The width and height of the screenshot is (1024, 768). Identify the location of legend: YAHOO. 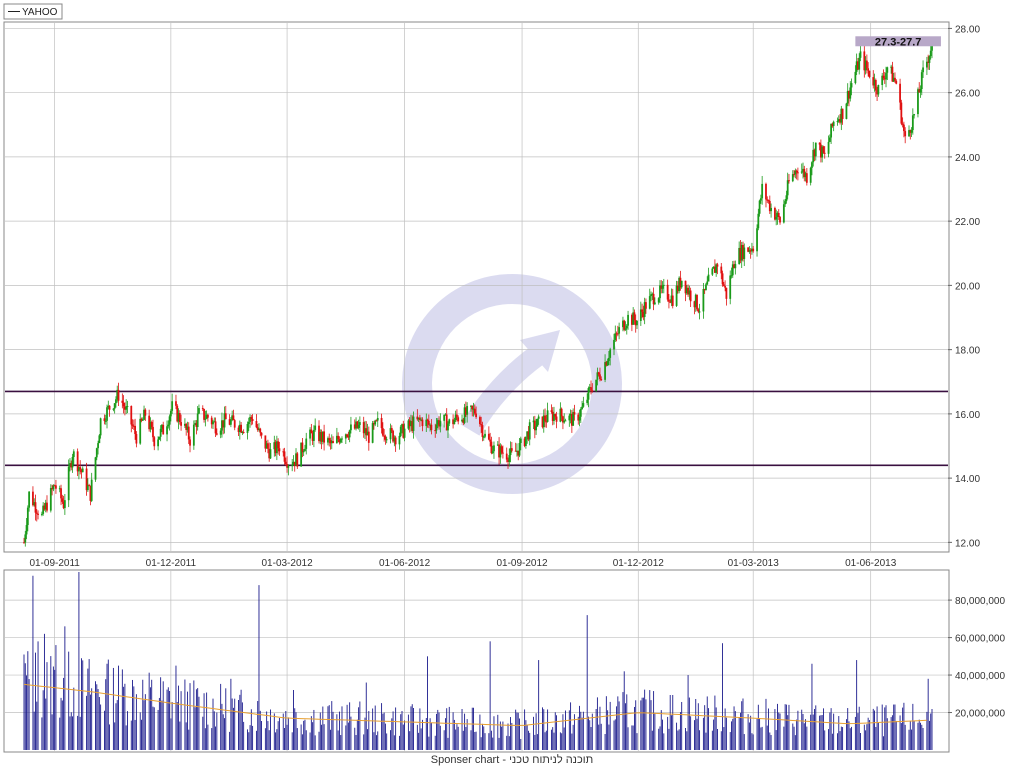
(33, 11).